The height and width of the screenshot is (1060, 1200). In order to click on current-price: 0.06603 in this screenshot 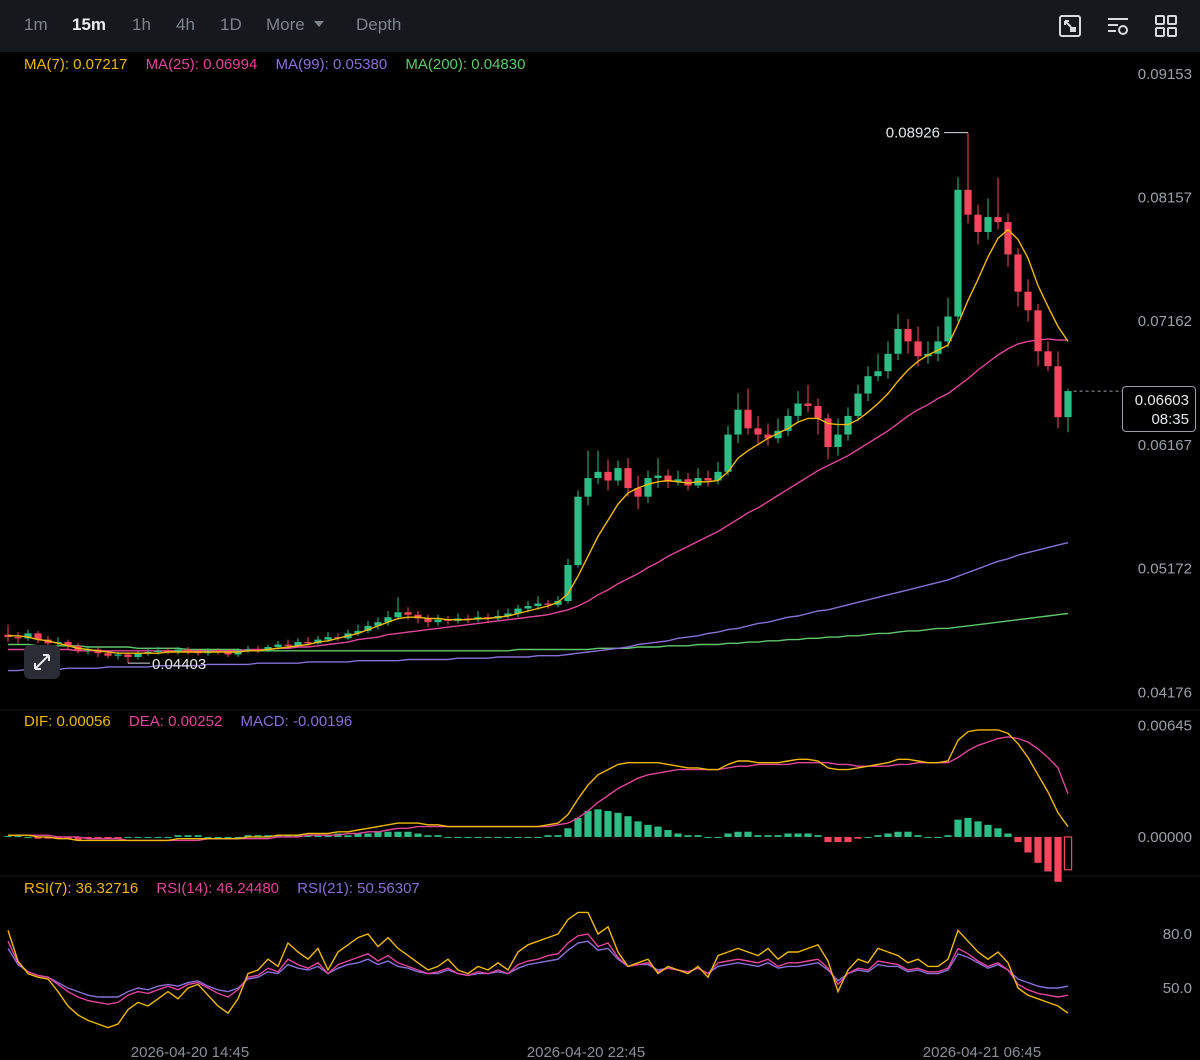, I will do `click(1161, 400)`.